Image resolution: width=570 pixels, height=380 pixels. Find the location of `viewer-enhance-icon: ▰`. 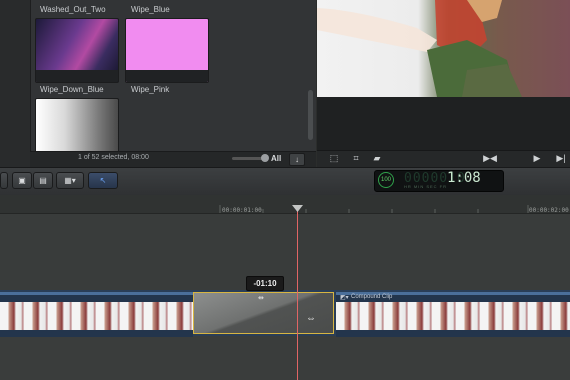

viewer-enhance-icon: ▰ is located at coordinates (377, 158).